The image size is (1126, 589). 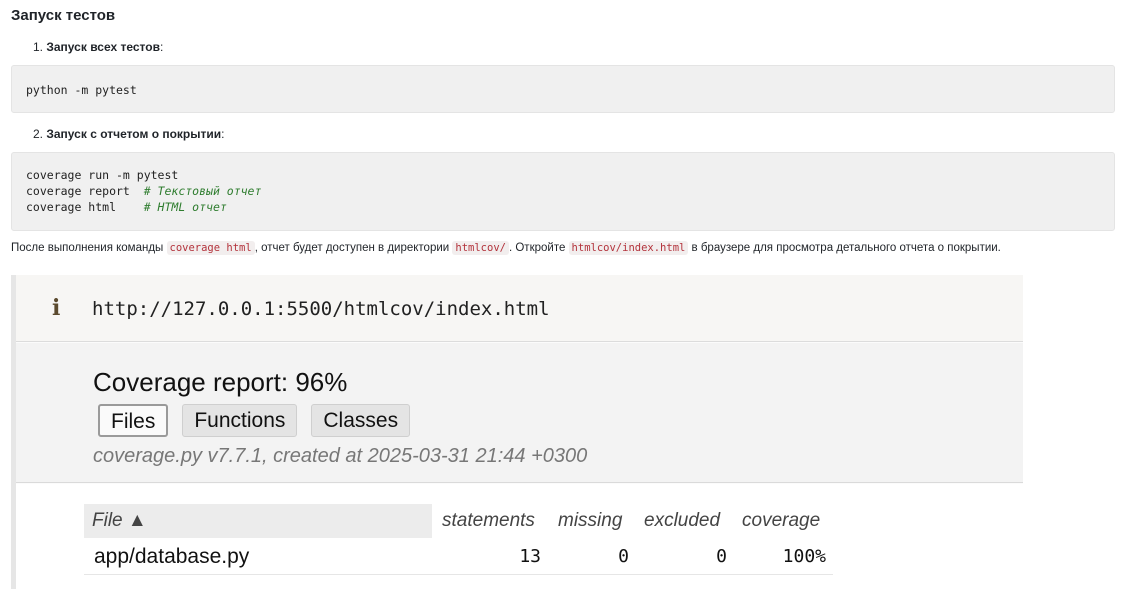 What do you see at coordinates (480, 248) in the screenshot?
I see `inline-code: htmlcov/` at bounding box center [480, 248].